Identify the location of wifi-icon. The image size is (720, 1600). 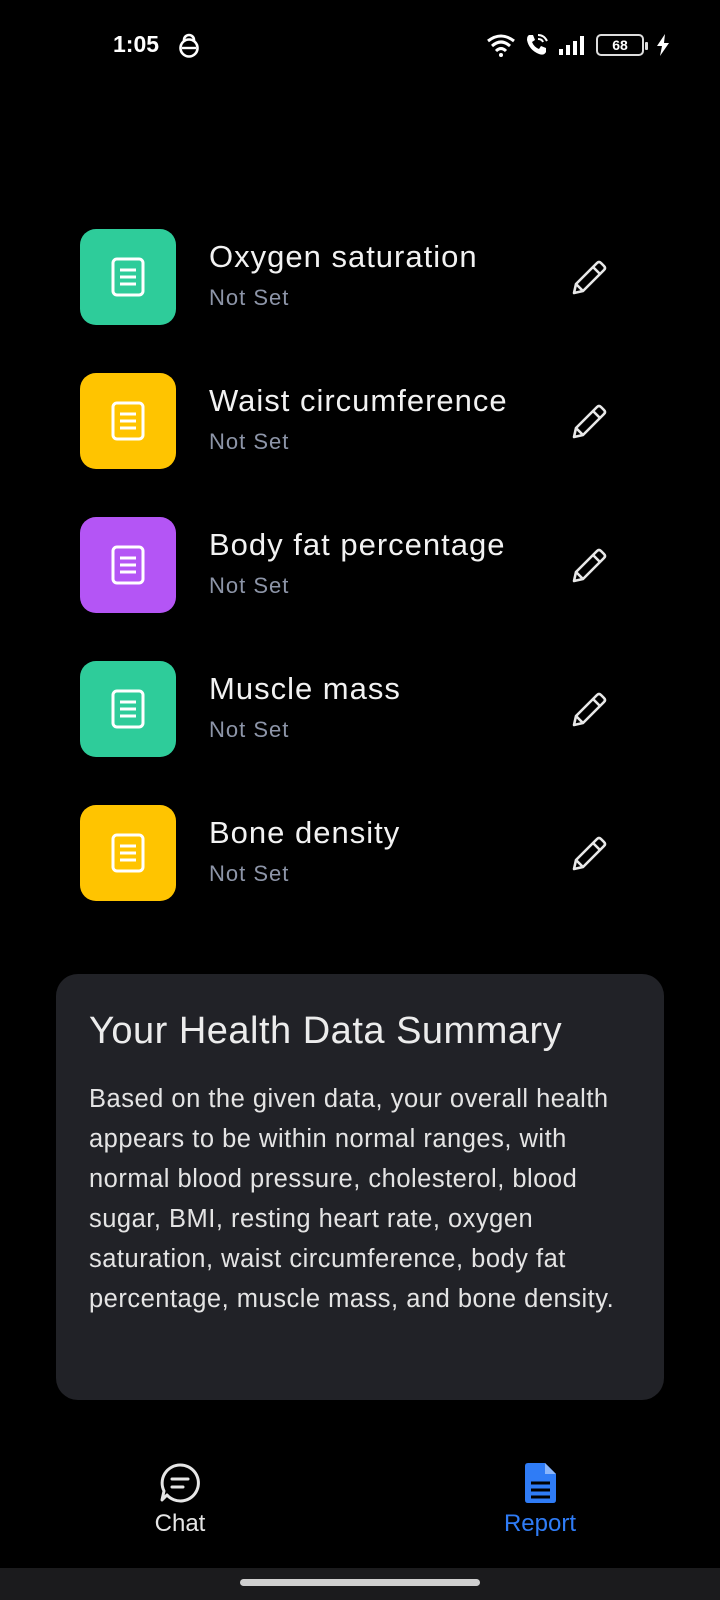
(501, 45).